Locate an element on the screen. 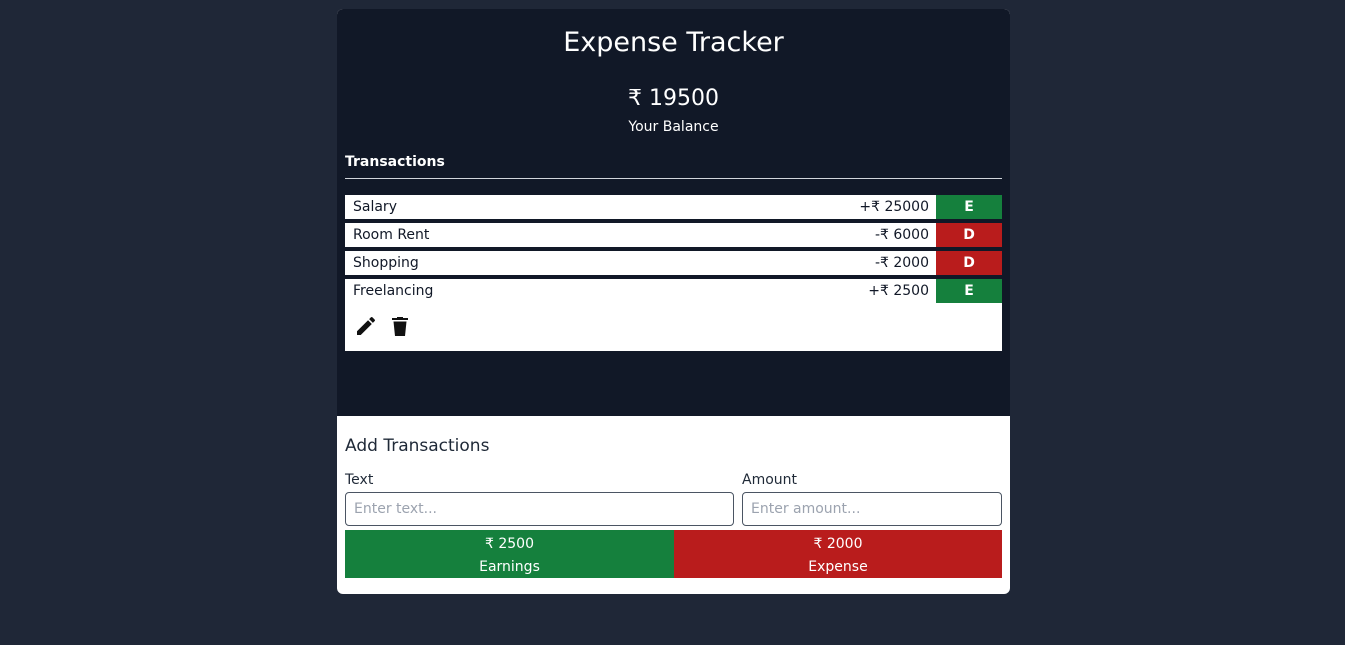 This screenshot has width=1345, height=645. text-input is located at coordinates (539, 509).